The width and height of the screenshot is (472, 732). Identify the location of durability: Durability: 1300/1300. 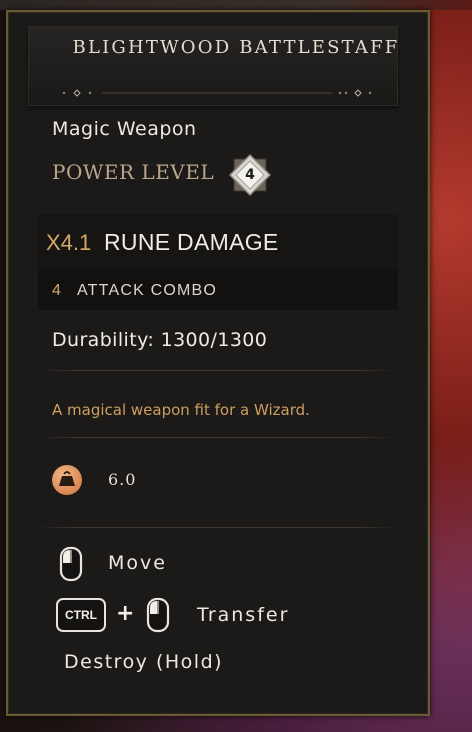
(160, 340).